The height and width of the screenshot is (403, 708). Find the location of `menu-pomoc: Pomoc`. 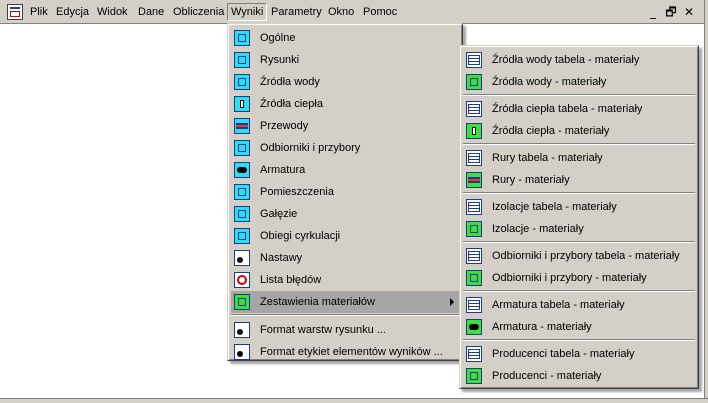

menu-pomoc: Pomoc is located at coordinates (380, 12).